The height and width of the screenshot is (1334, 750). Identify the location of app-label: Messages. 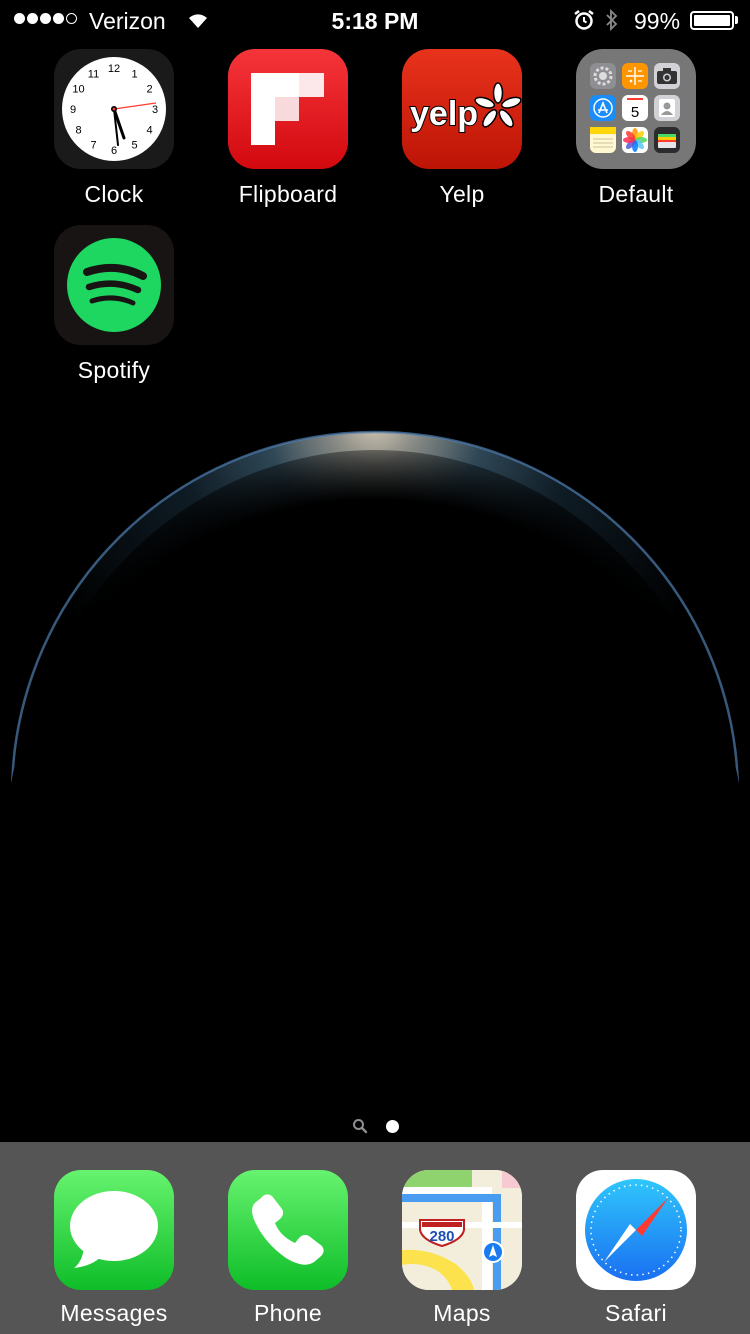
(114, 1313).